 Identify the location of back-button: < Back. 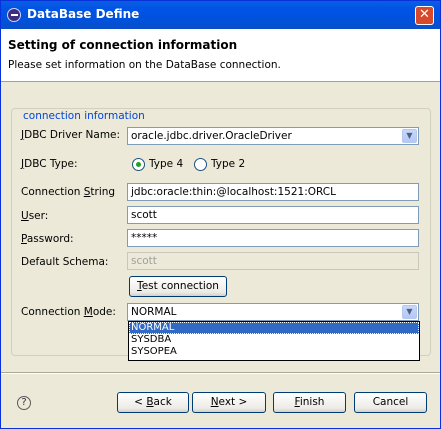
(153, 402).